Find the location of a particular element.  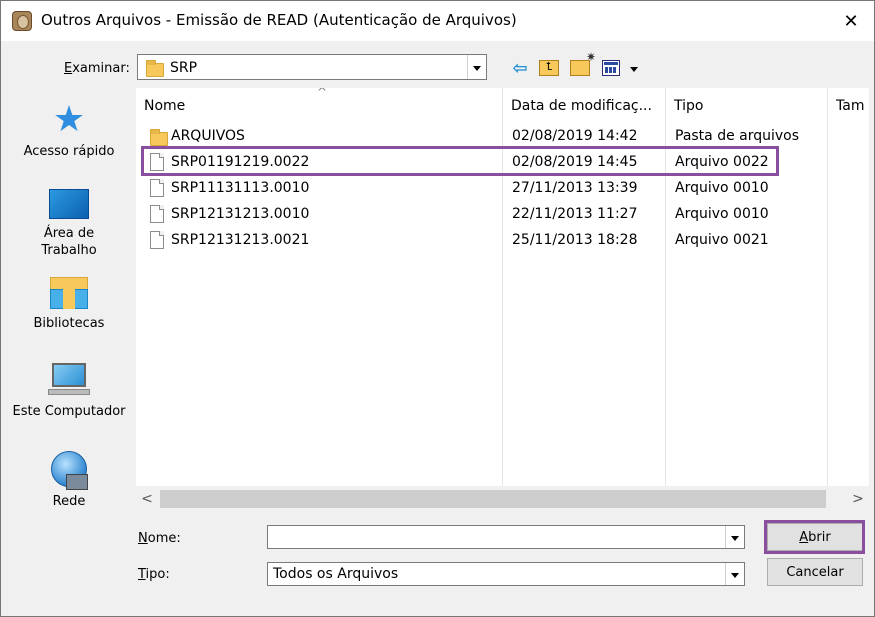

file-modified: 02/08/2019 14:42 is located at coordinates (575, 136).